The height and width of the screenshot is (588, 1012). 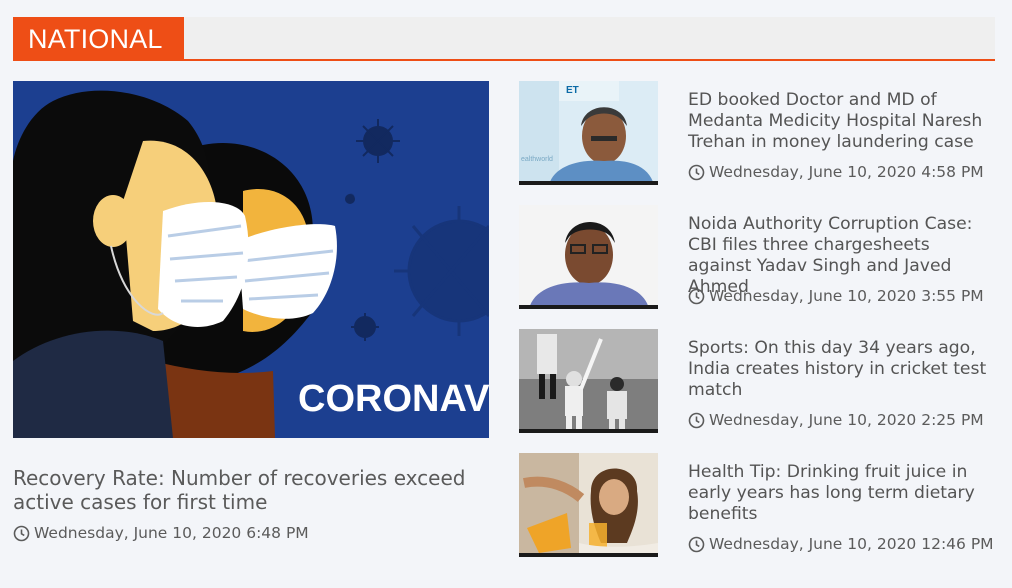 I want to click on story-time-text: Wednesday, June 10, 2020 3:55 PM, so click(x=846, y=296).